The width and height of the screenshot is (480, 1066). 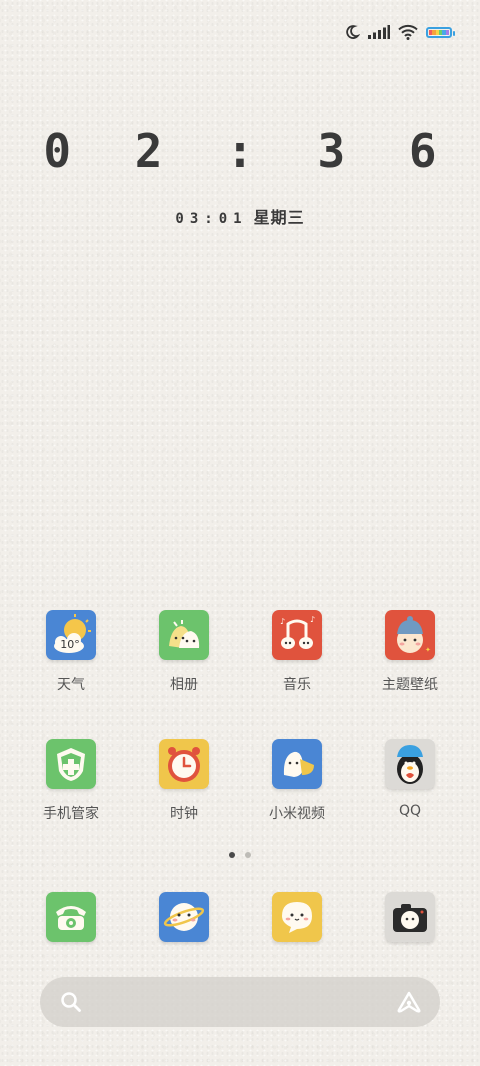 I want to click on app-gallery: 相册, so click(x=184, y=652).